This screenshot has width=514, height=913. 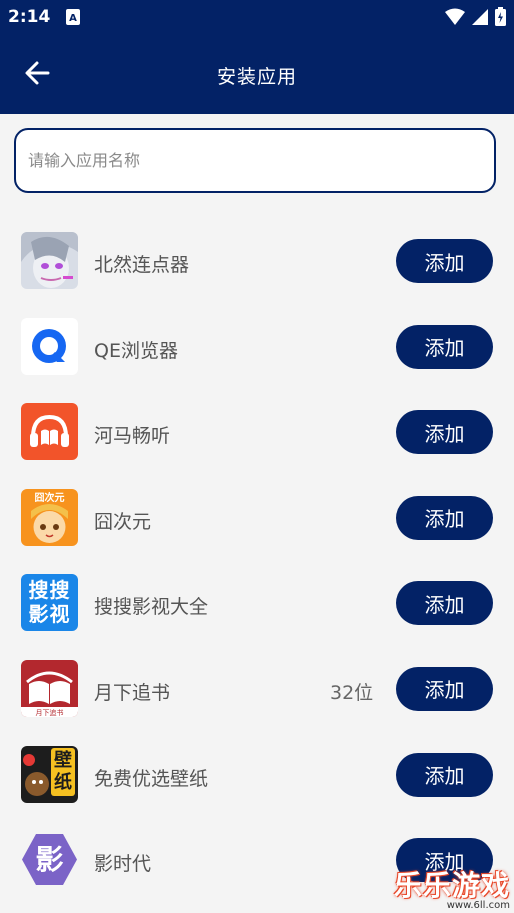 I want to click on status-bar: 2:14 A, so click(x=257, y=17).